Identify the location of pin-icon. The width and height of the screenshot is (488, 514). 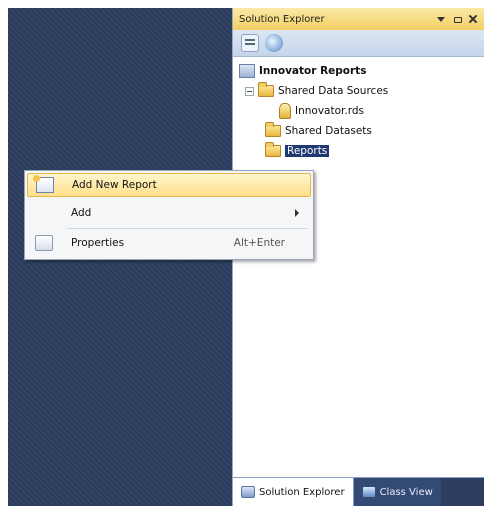
(457, 19).